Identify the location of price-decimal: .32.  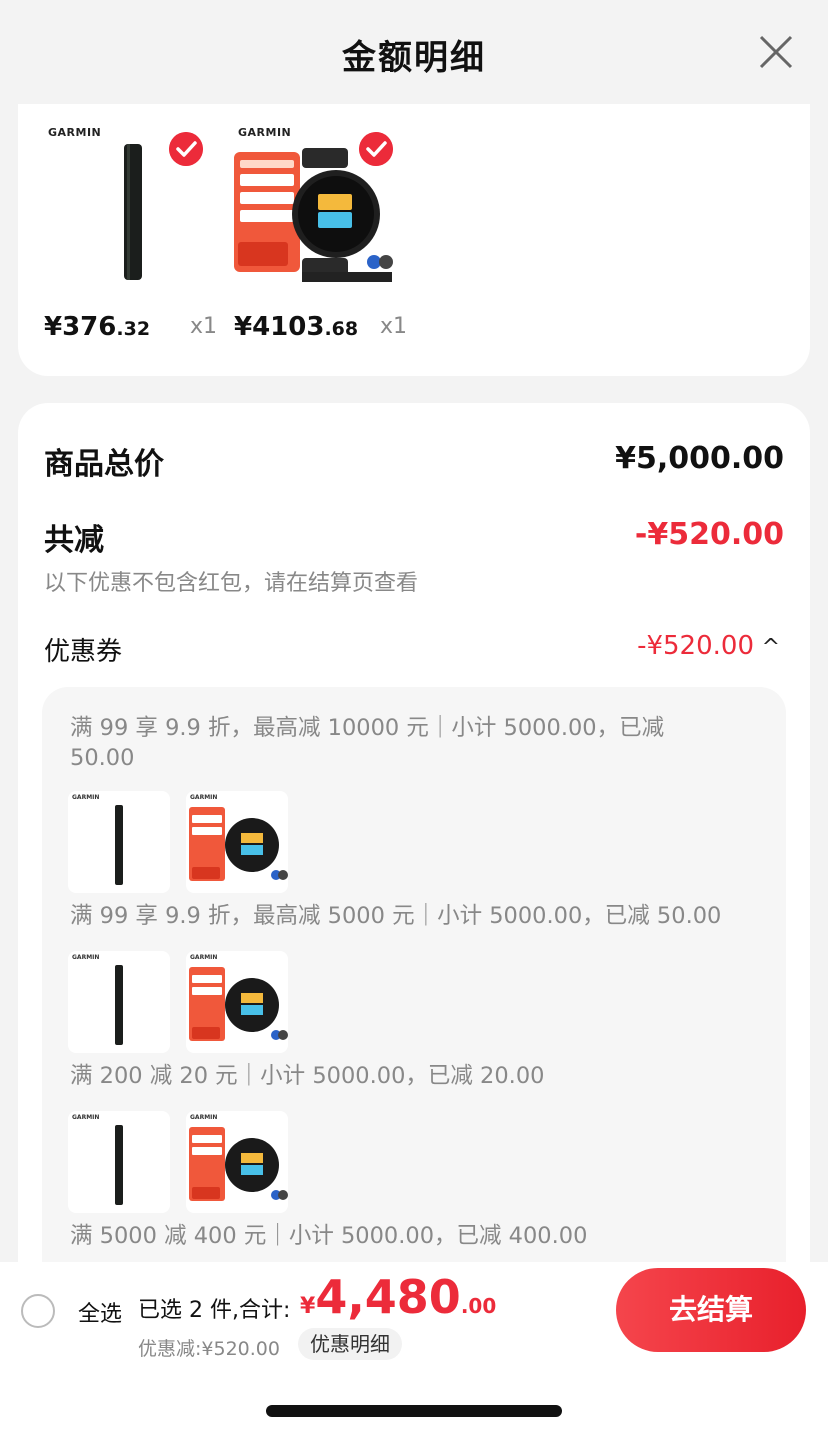
(133, 329).